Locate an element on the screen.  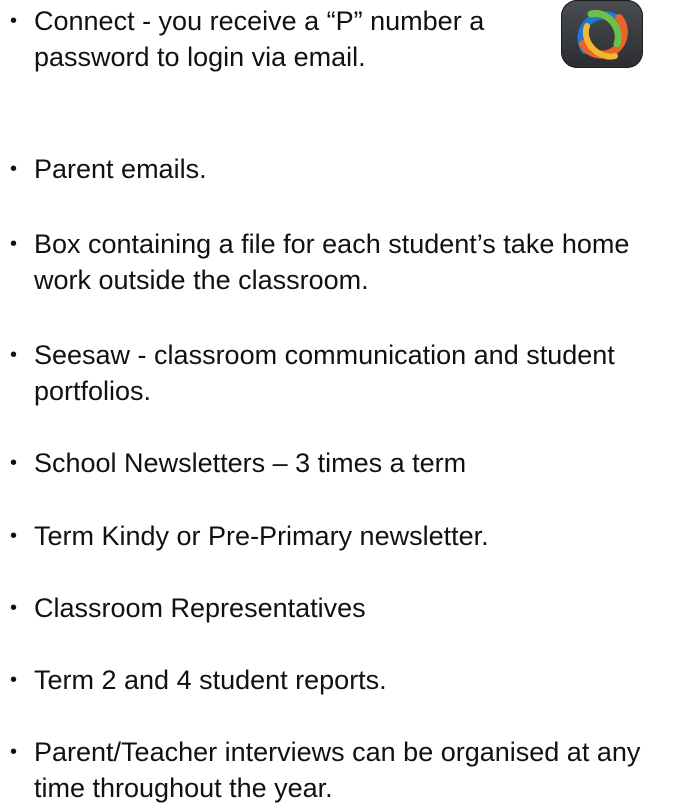
list-item-line: Connect - you receive a “P” number a is located at coordinates (259, 21).